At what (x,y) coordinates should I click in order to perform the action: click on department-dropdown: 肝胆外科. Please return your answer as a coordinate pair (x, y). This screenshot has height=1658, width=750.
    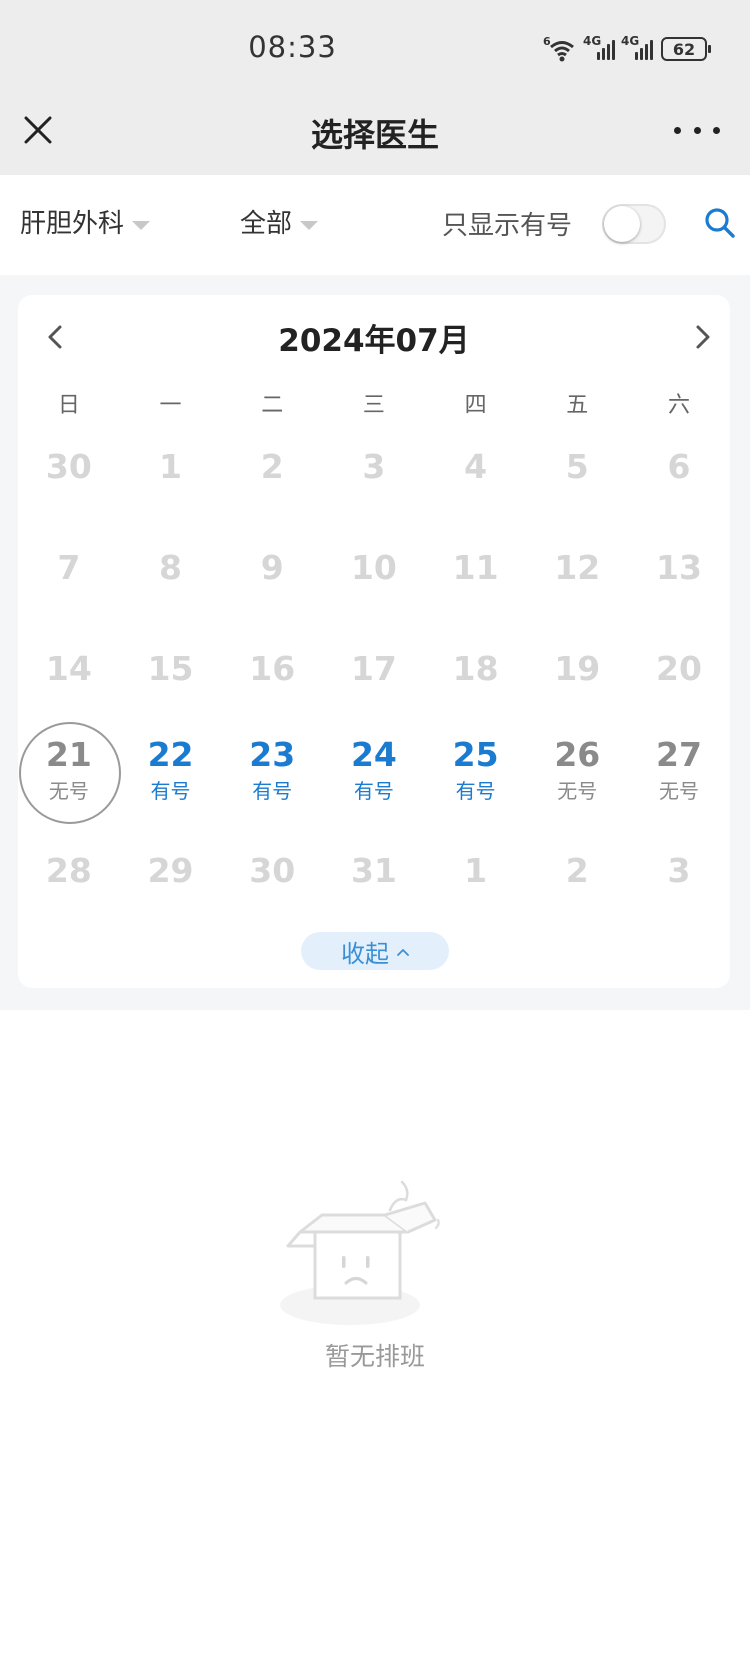
    Looking at the image, I should click on (85, 221).